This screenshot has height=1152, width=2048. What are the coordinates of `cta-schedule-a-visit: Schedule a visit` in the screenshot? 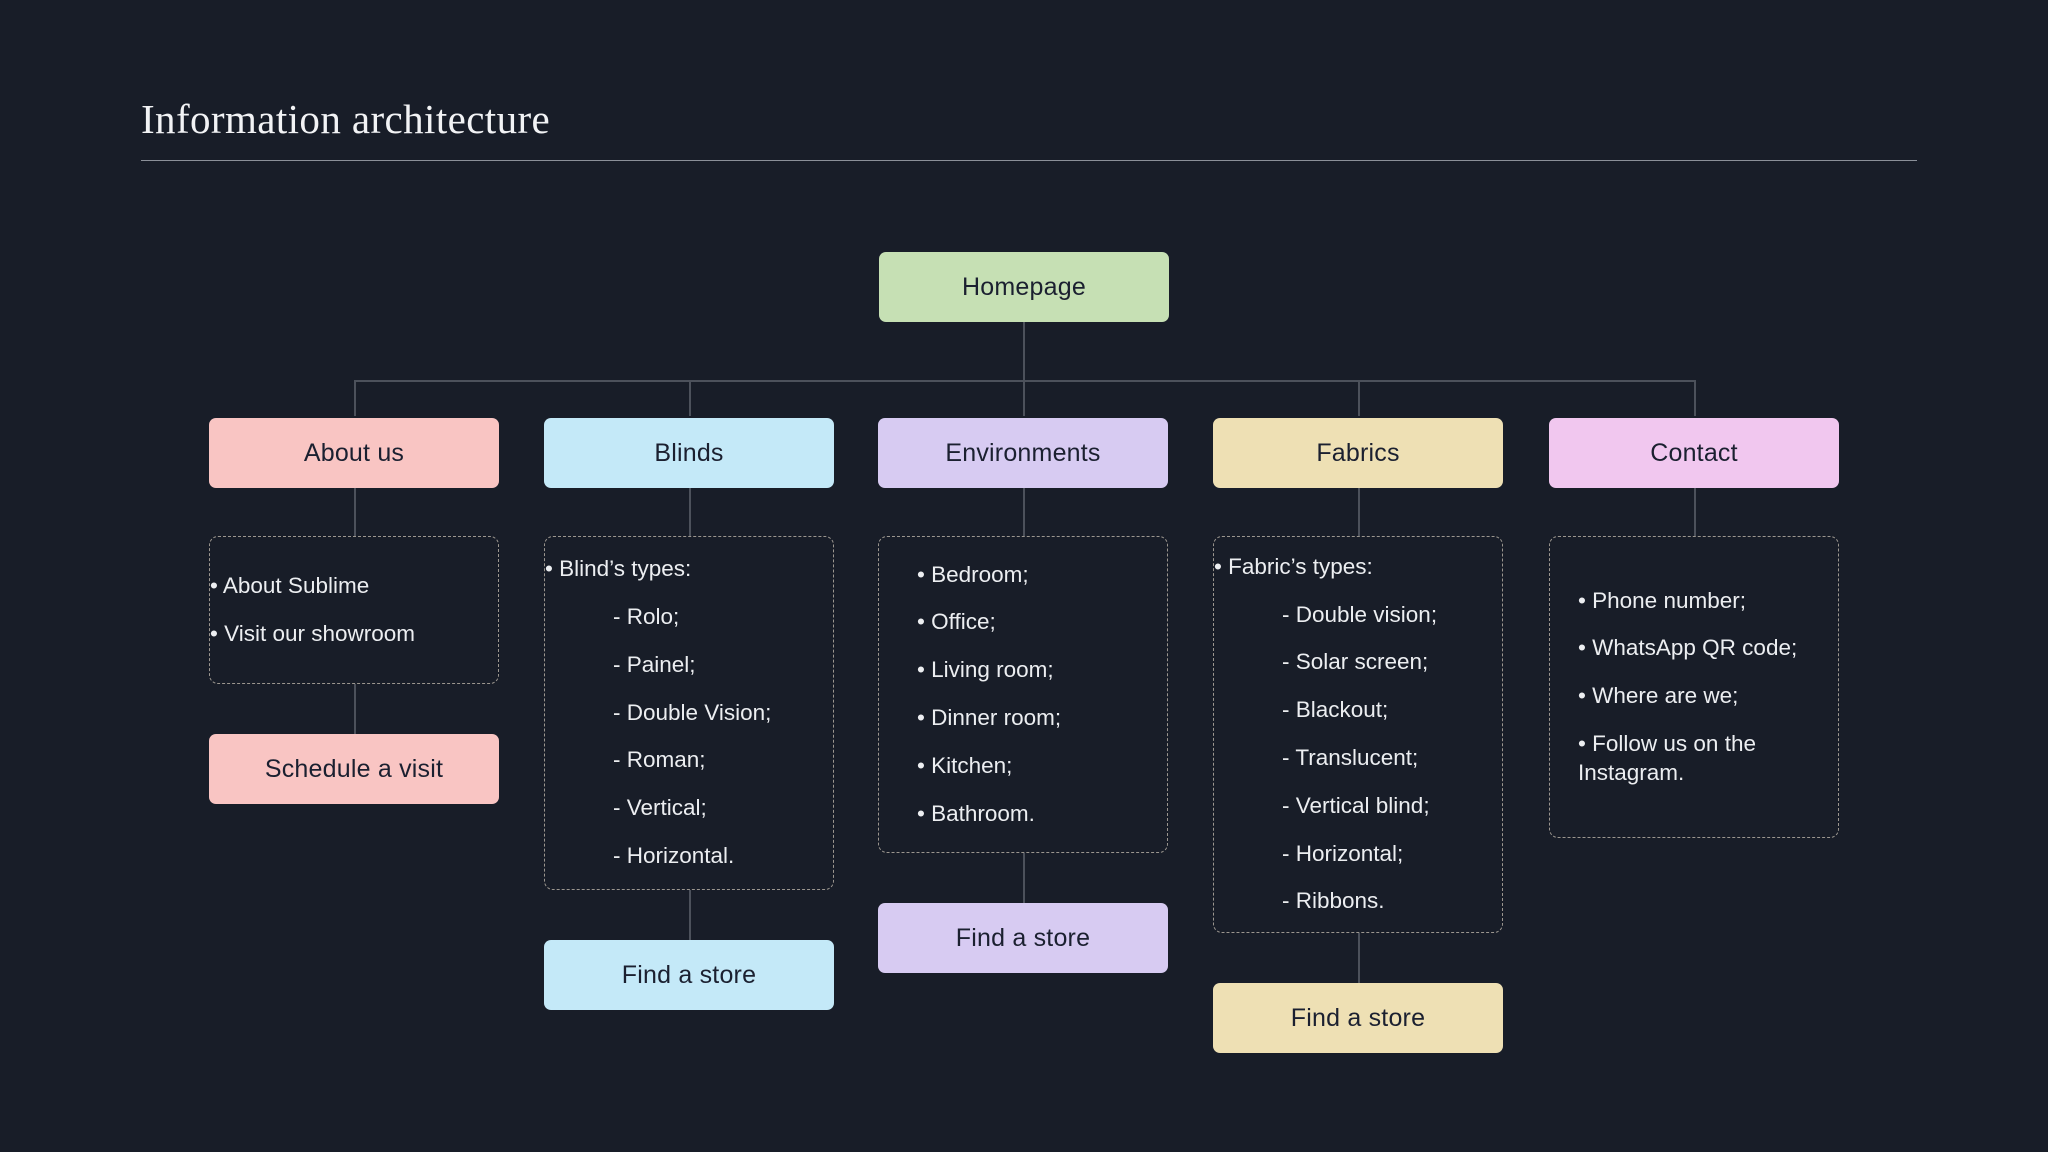 It's located at (354, 769).